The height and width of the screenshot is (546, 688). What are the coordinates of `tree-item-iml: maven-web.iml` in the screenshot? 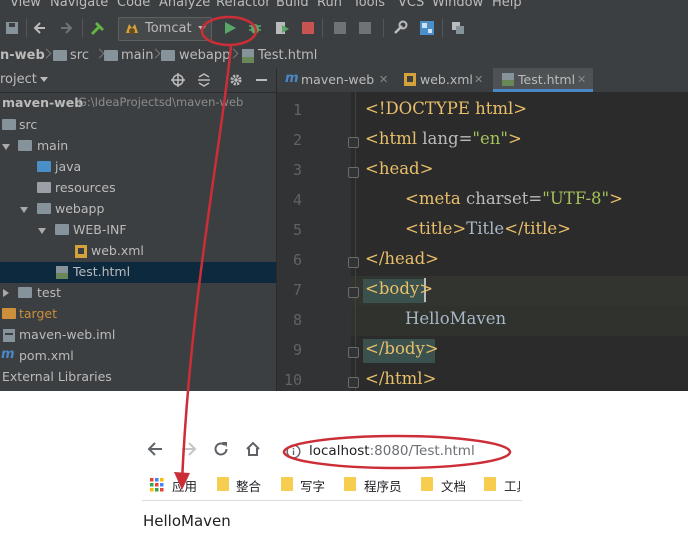 It's located at (138, 335).